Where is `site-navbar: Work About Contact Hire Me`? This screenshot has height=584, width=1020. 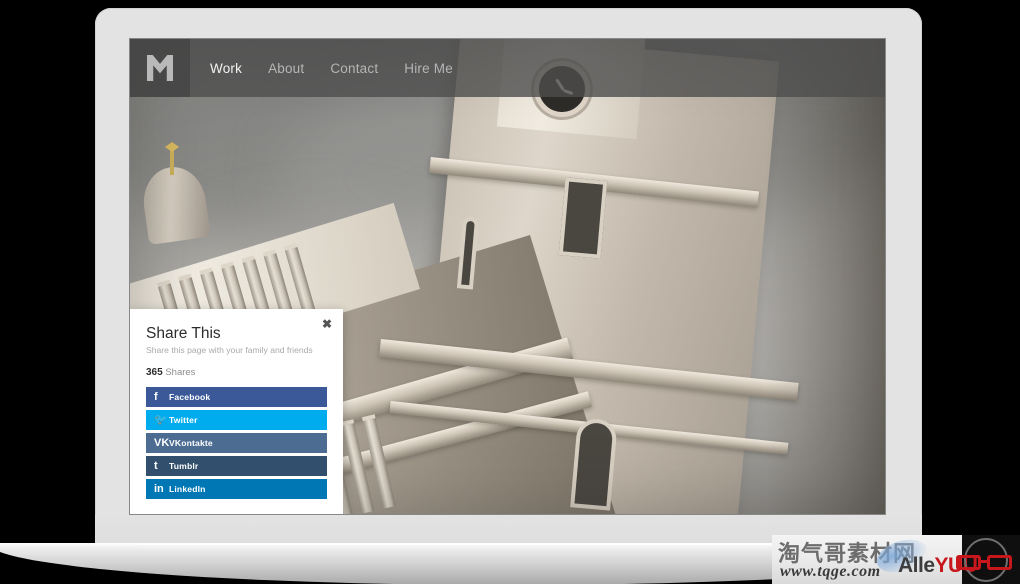
site-navbar: Work About Contact Hire Me is located at coordinates (507, 68).